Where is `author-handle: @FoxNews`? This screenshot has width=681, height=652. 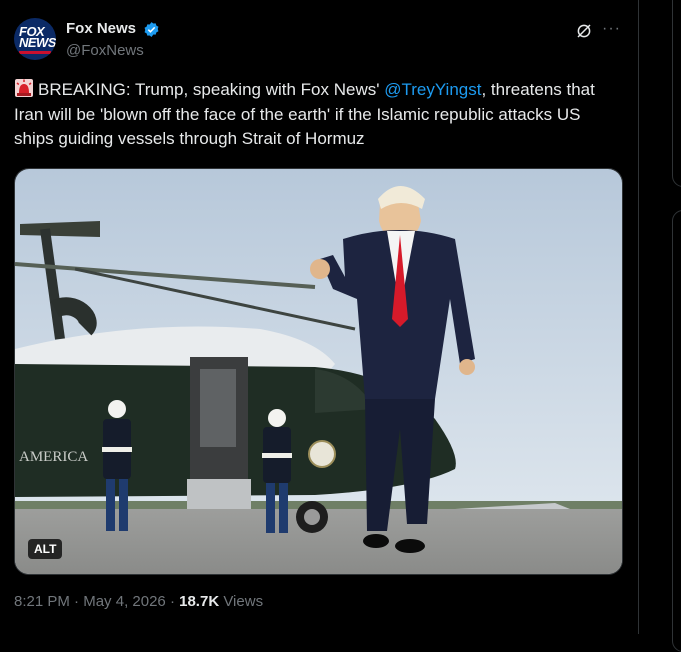 author-handle: @FoxNews is located at coordinates (105, 50).